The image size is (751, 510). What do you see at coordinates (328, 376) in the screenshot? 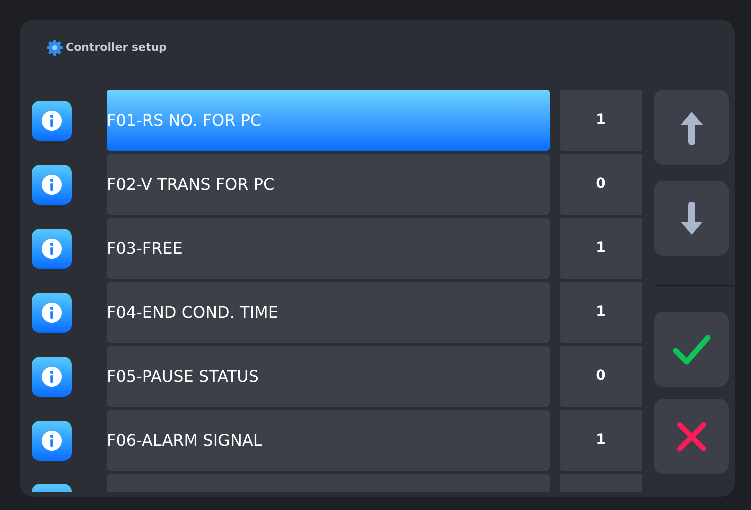
I see `parameter-row: F05-PAUSE STATUS` at bounding box center [328, 376].